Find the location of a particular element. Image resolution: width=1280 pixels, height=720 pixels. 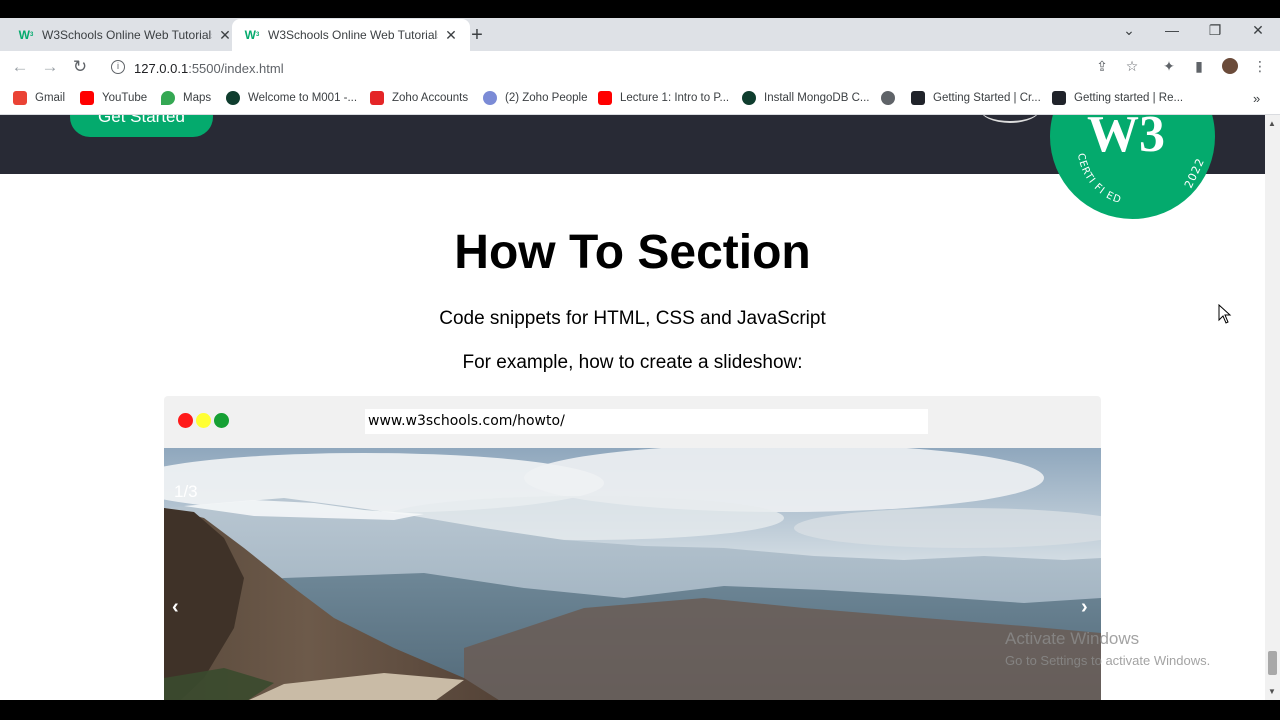

menu-icon: ⋮ is located at coordinates (1260, 66).